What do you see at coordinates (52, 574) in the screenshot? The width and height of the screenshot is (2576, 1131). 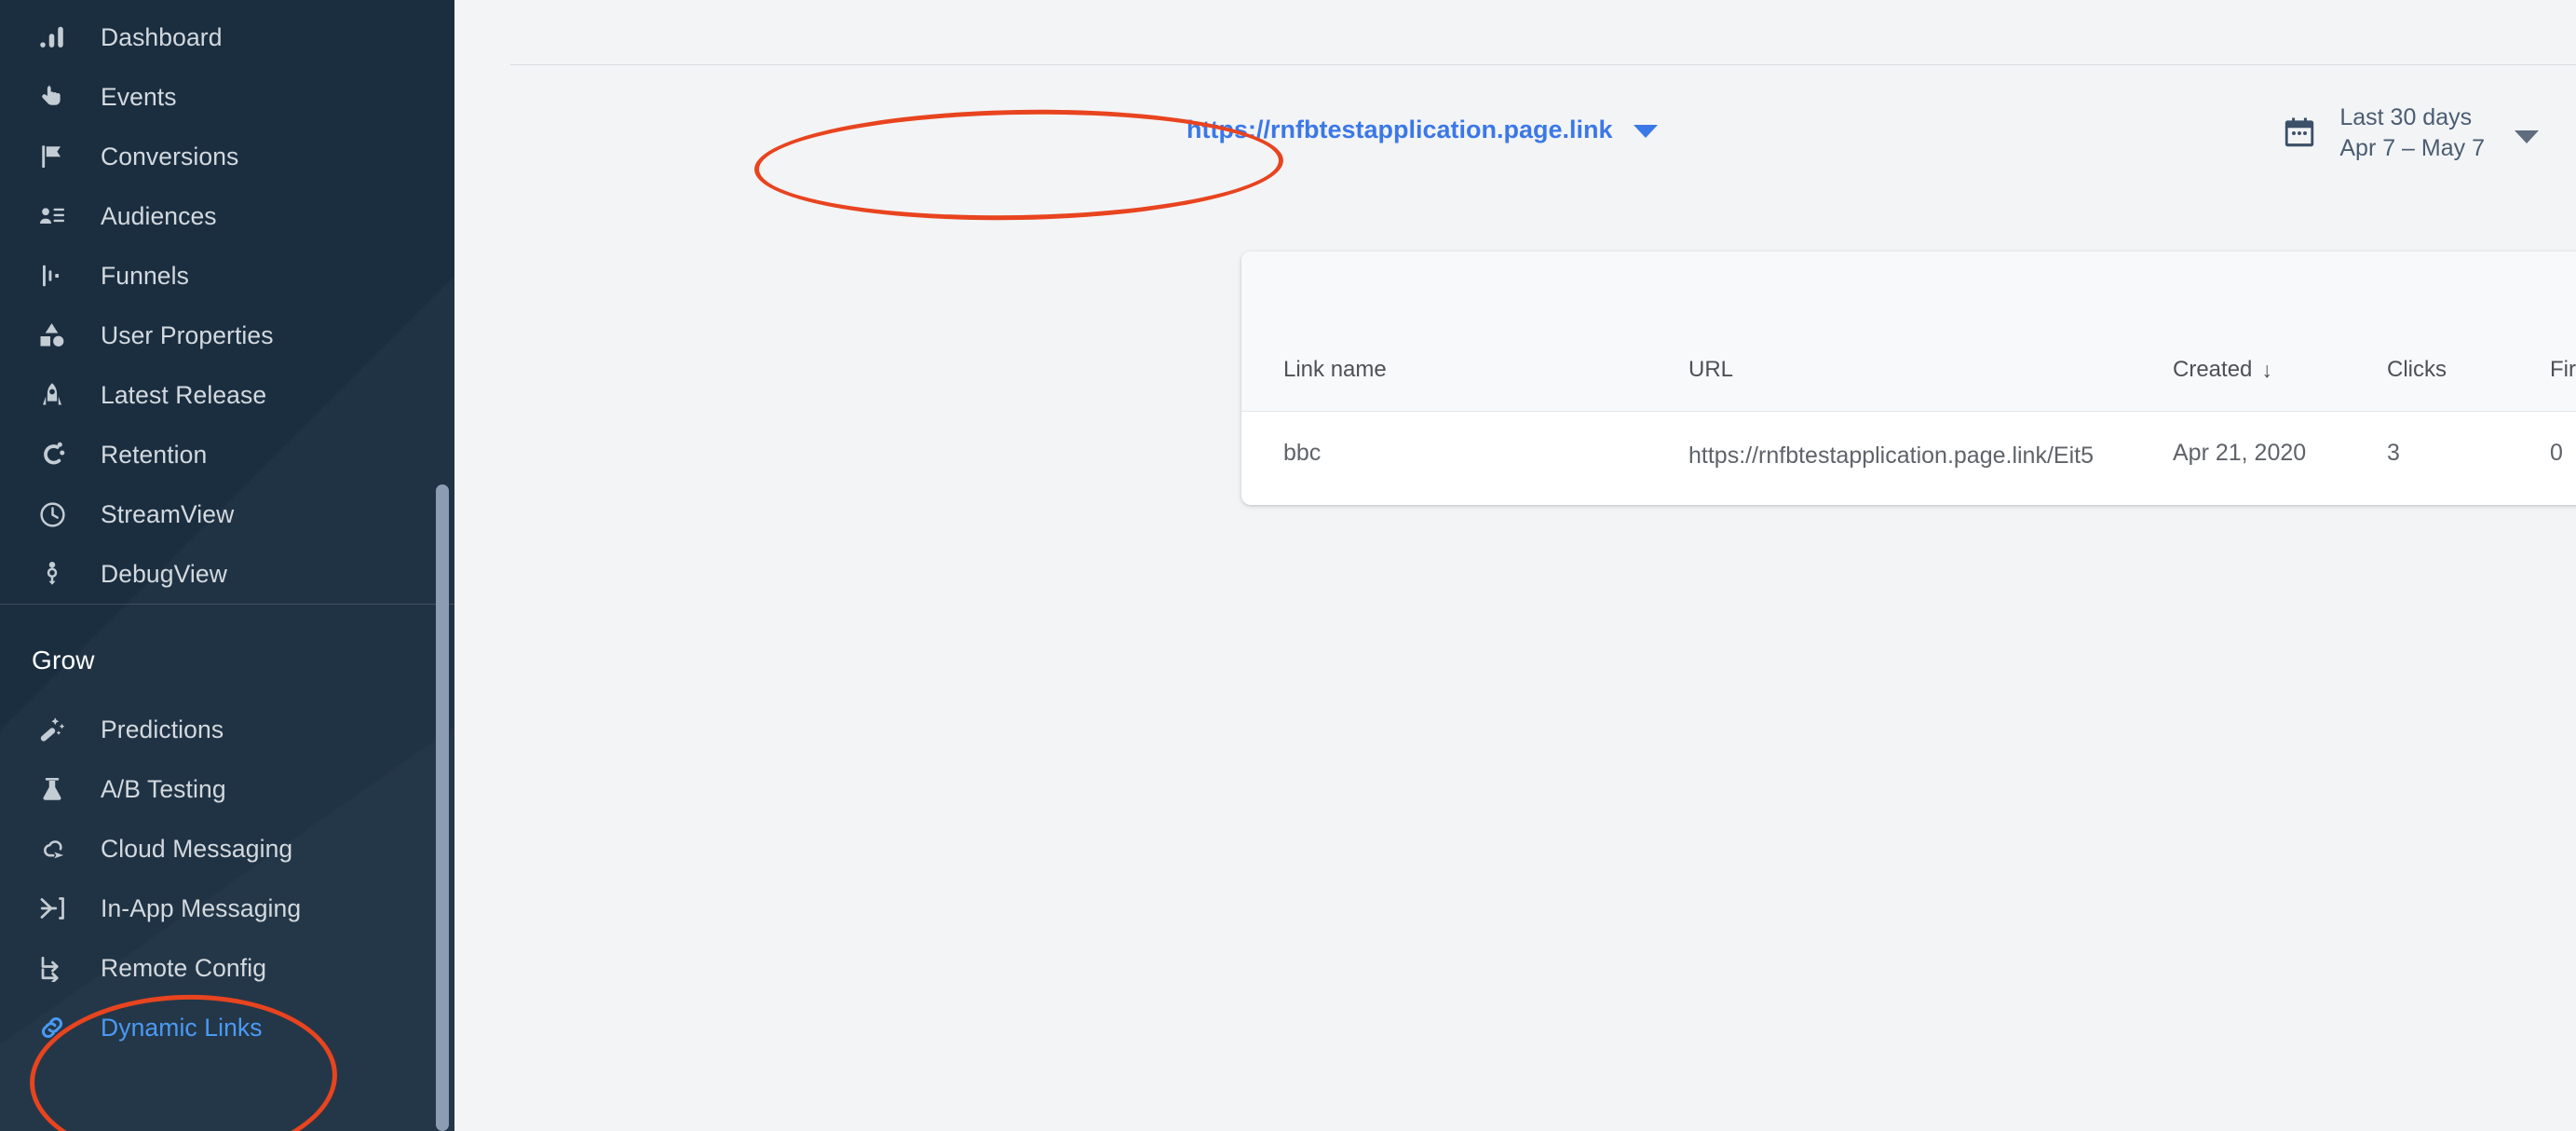 I see `debug-icon` at bounding box center [52, 574].